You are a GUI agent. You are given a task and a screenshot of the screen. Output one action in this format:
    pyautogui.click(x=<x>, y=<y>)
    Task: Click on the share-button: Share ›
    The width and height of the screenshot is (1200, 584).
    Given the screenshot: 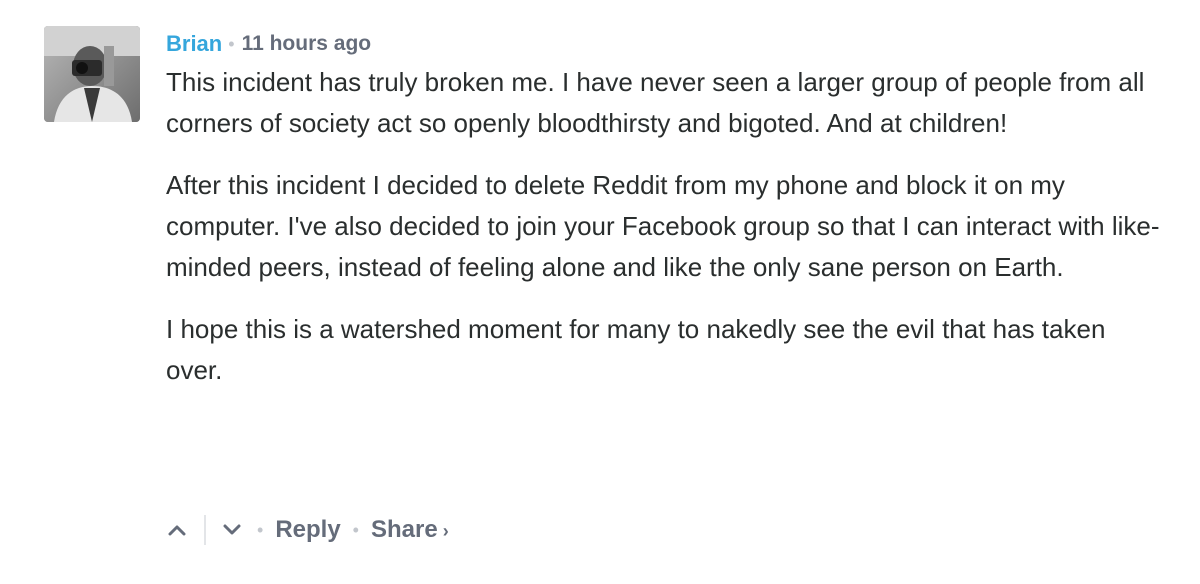 What is the action you would take?
    pyautogui.click(x=410, y=530)
    